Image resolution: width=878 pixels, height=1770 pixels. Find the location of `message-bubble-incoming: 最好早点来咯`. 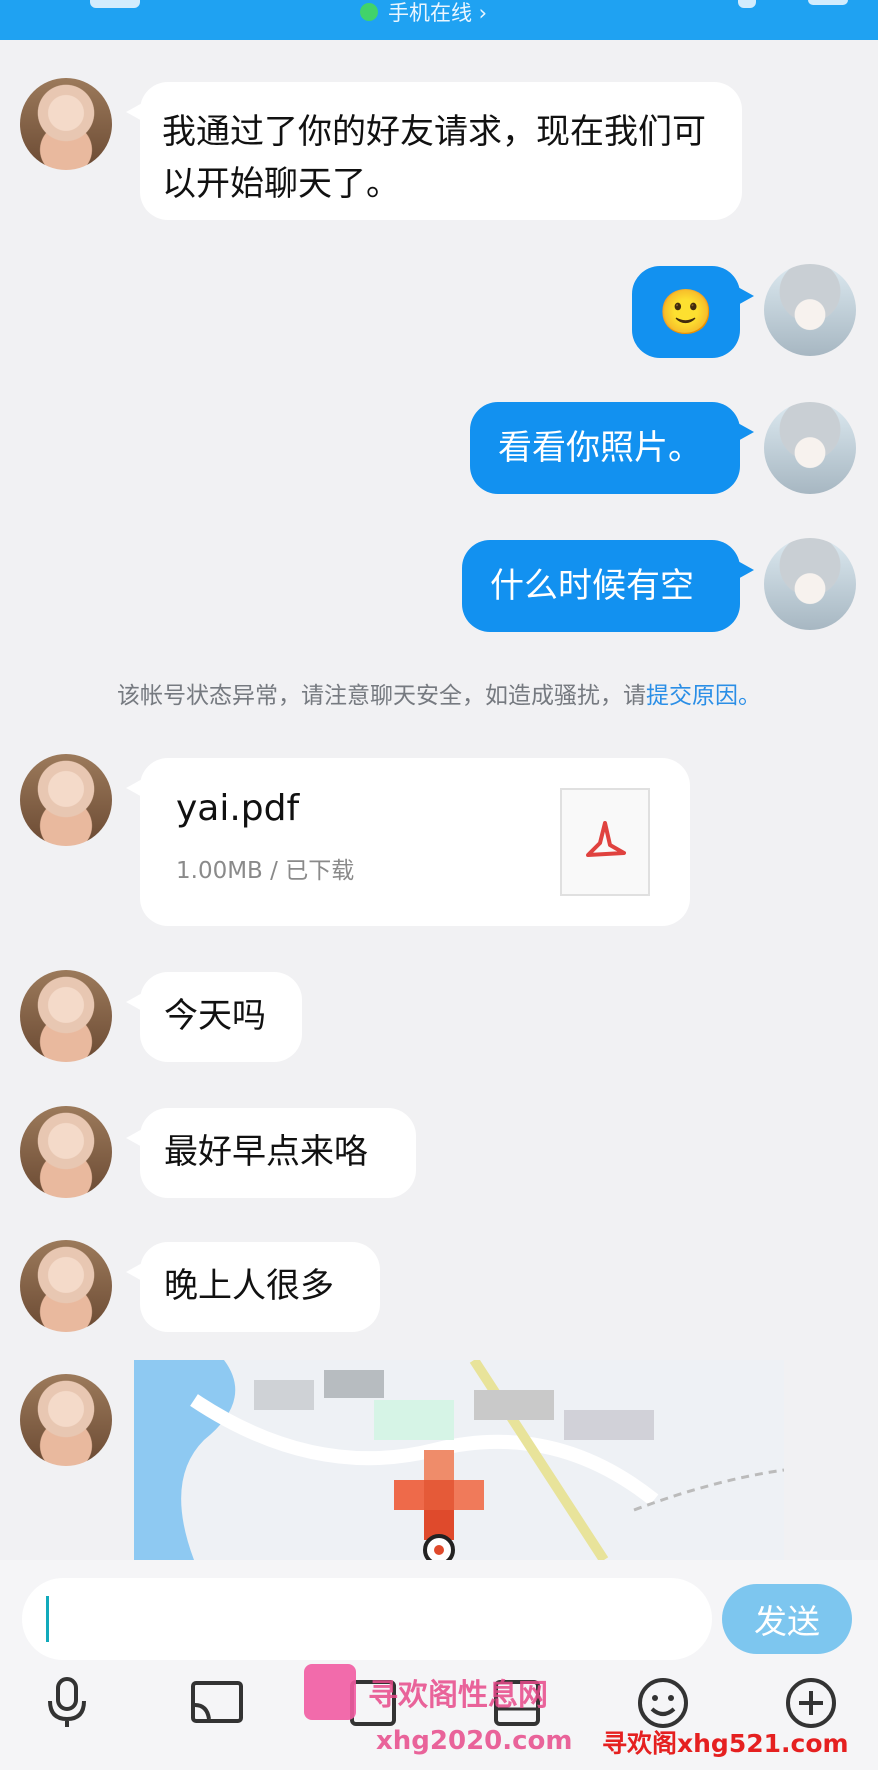

message-bubble-incoming: 最好早点来咯 is located at coordinates (271, 1153).